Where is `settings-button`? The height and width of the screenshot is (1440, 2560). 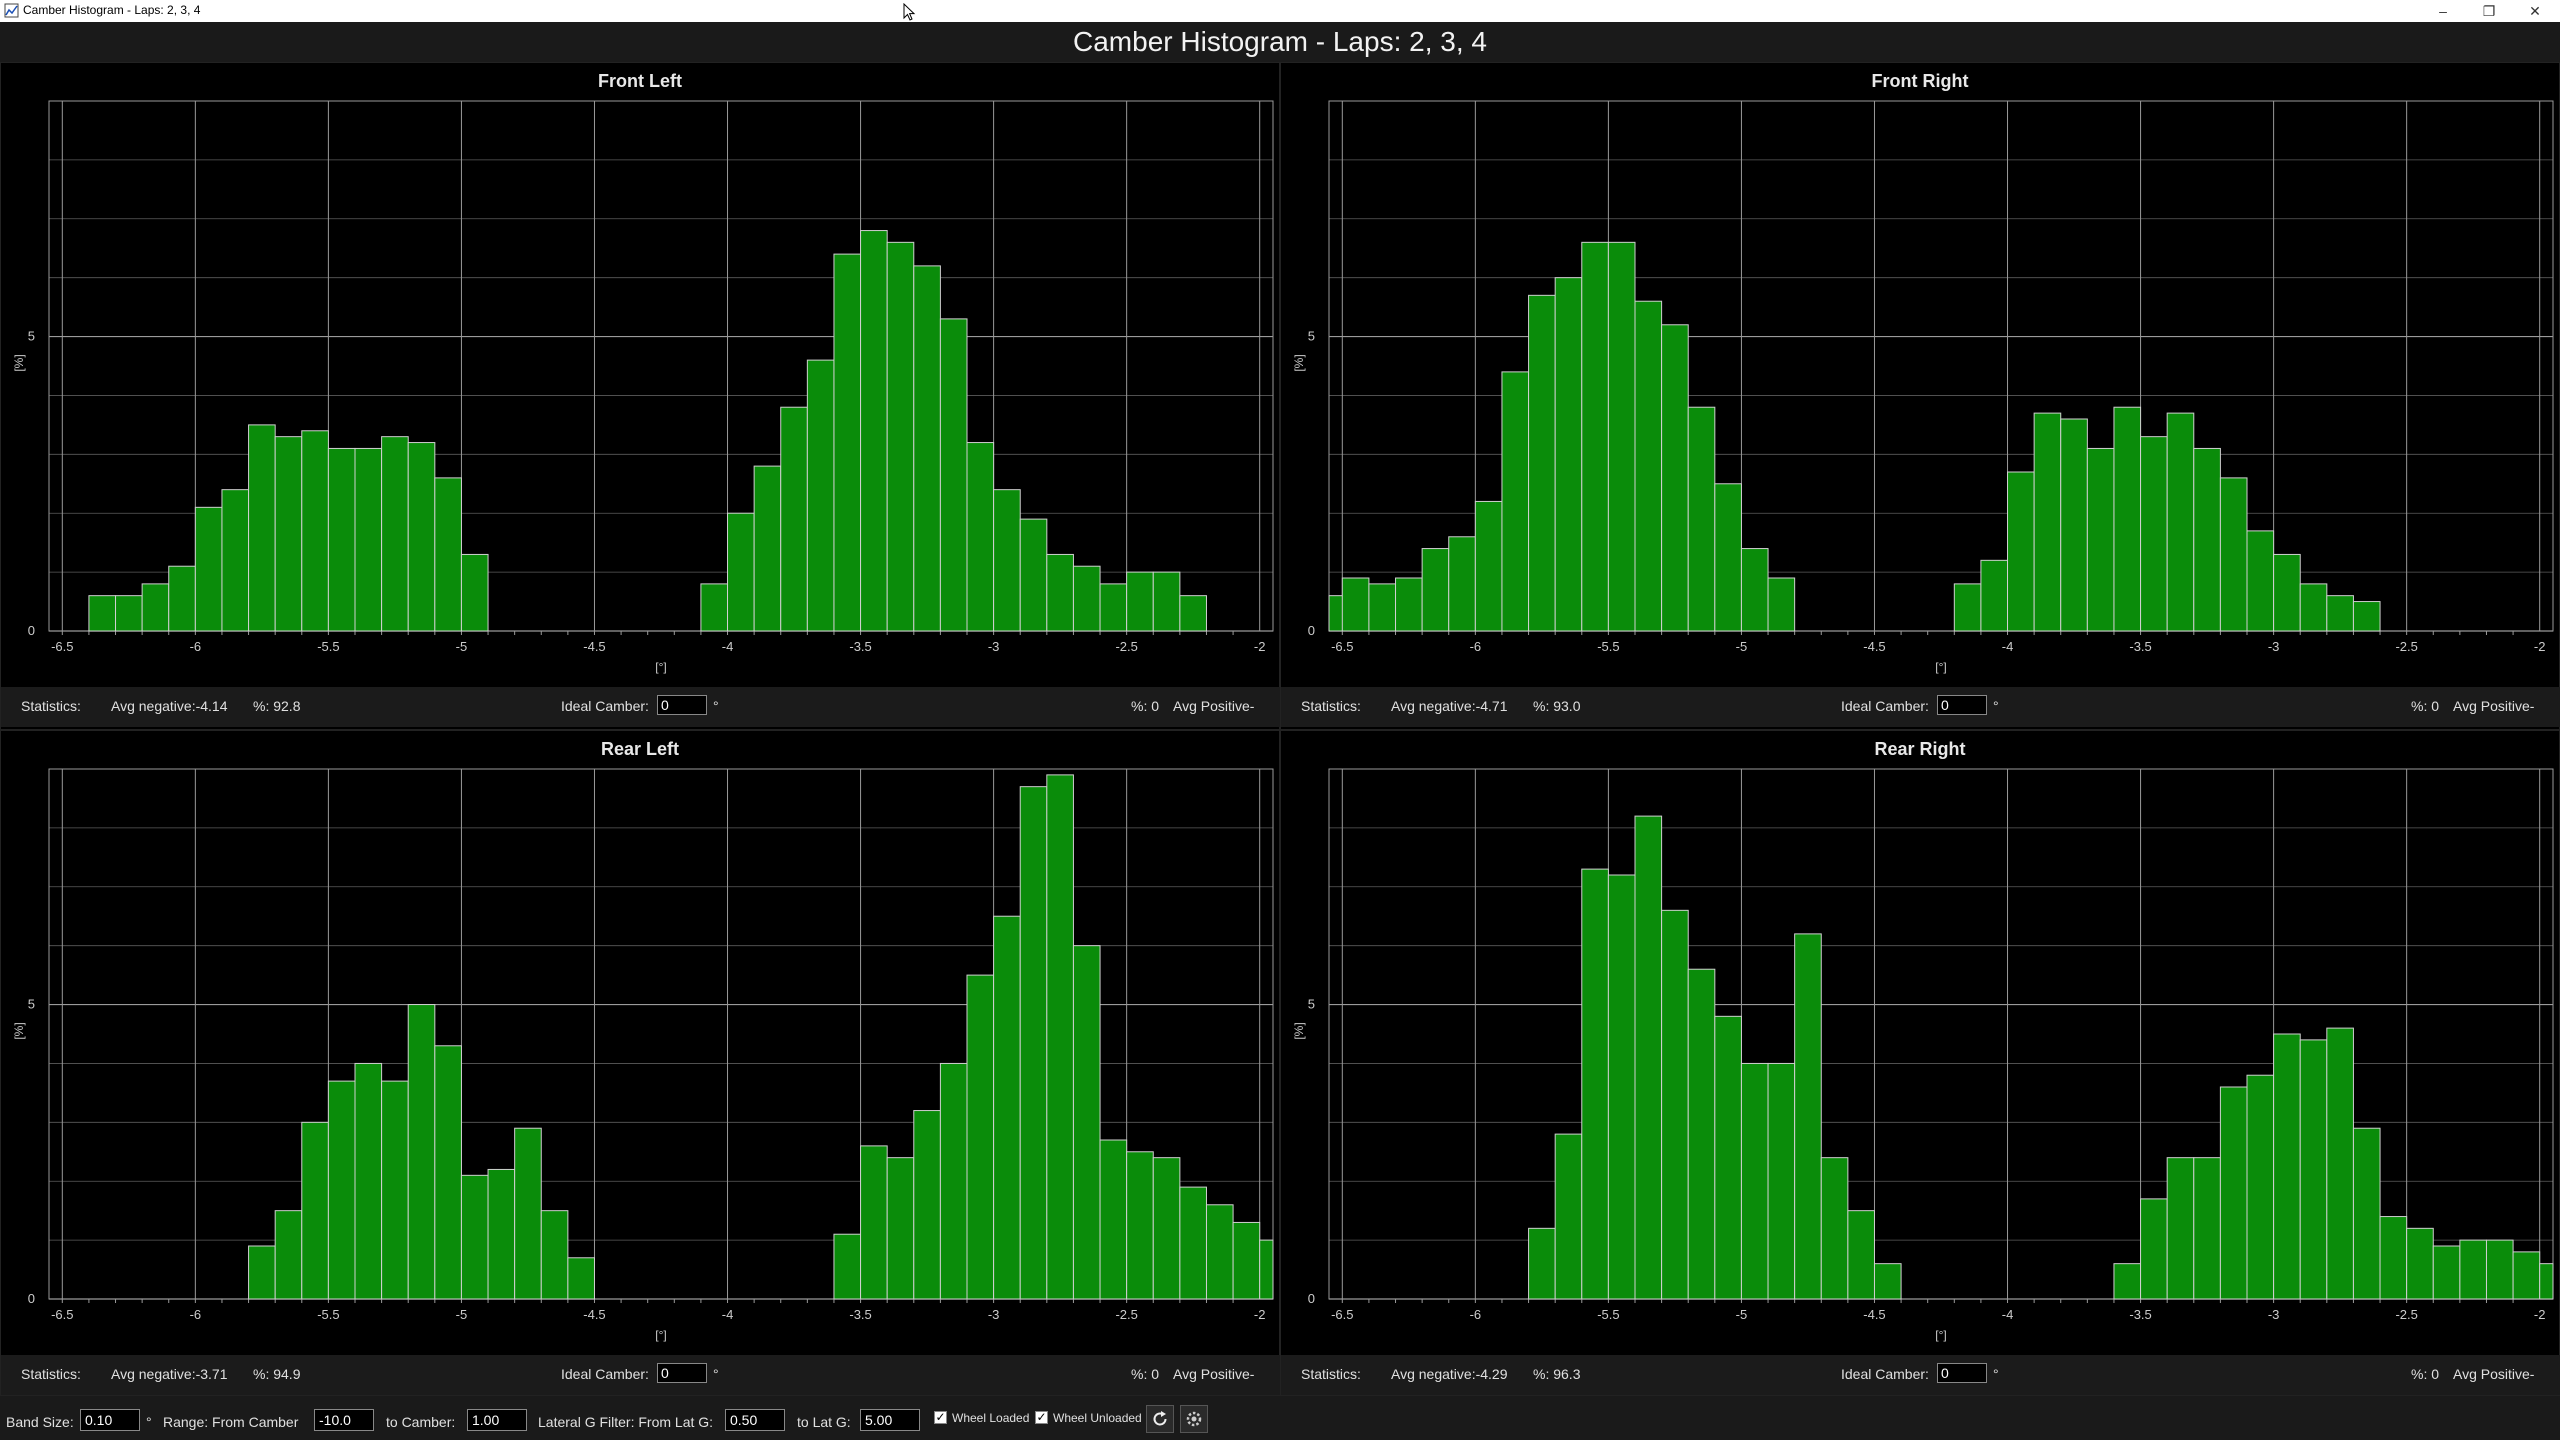 settings-button is located at coordinates (1194, 1419).